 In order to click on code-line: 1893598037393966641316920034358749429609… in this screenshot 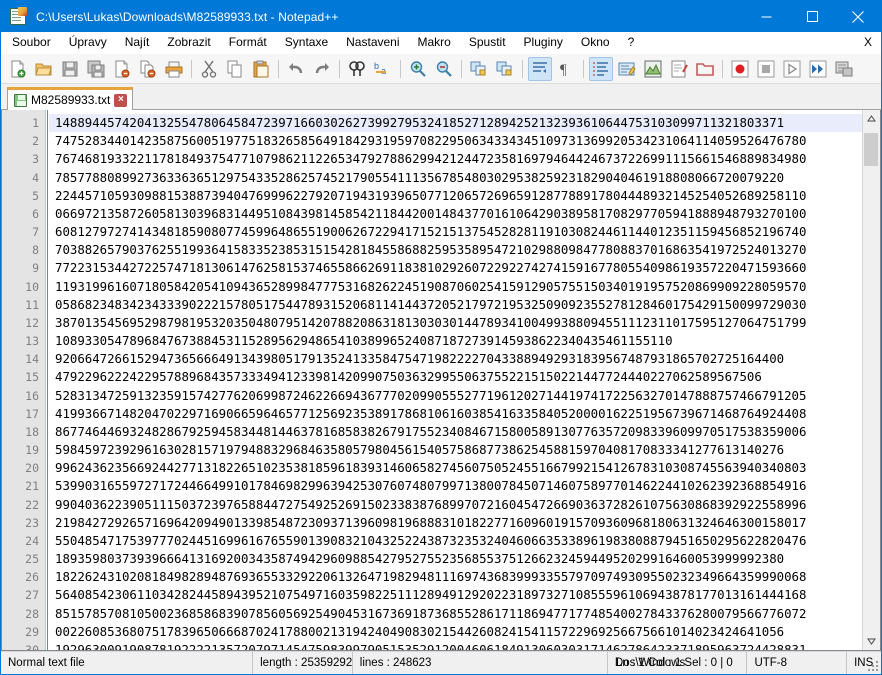, I will do `click(455, 559)`.